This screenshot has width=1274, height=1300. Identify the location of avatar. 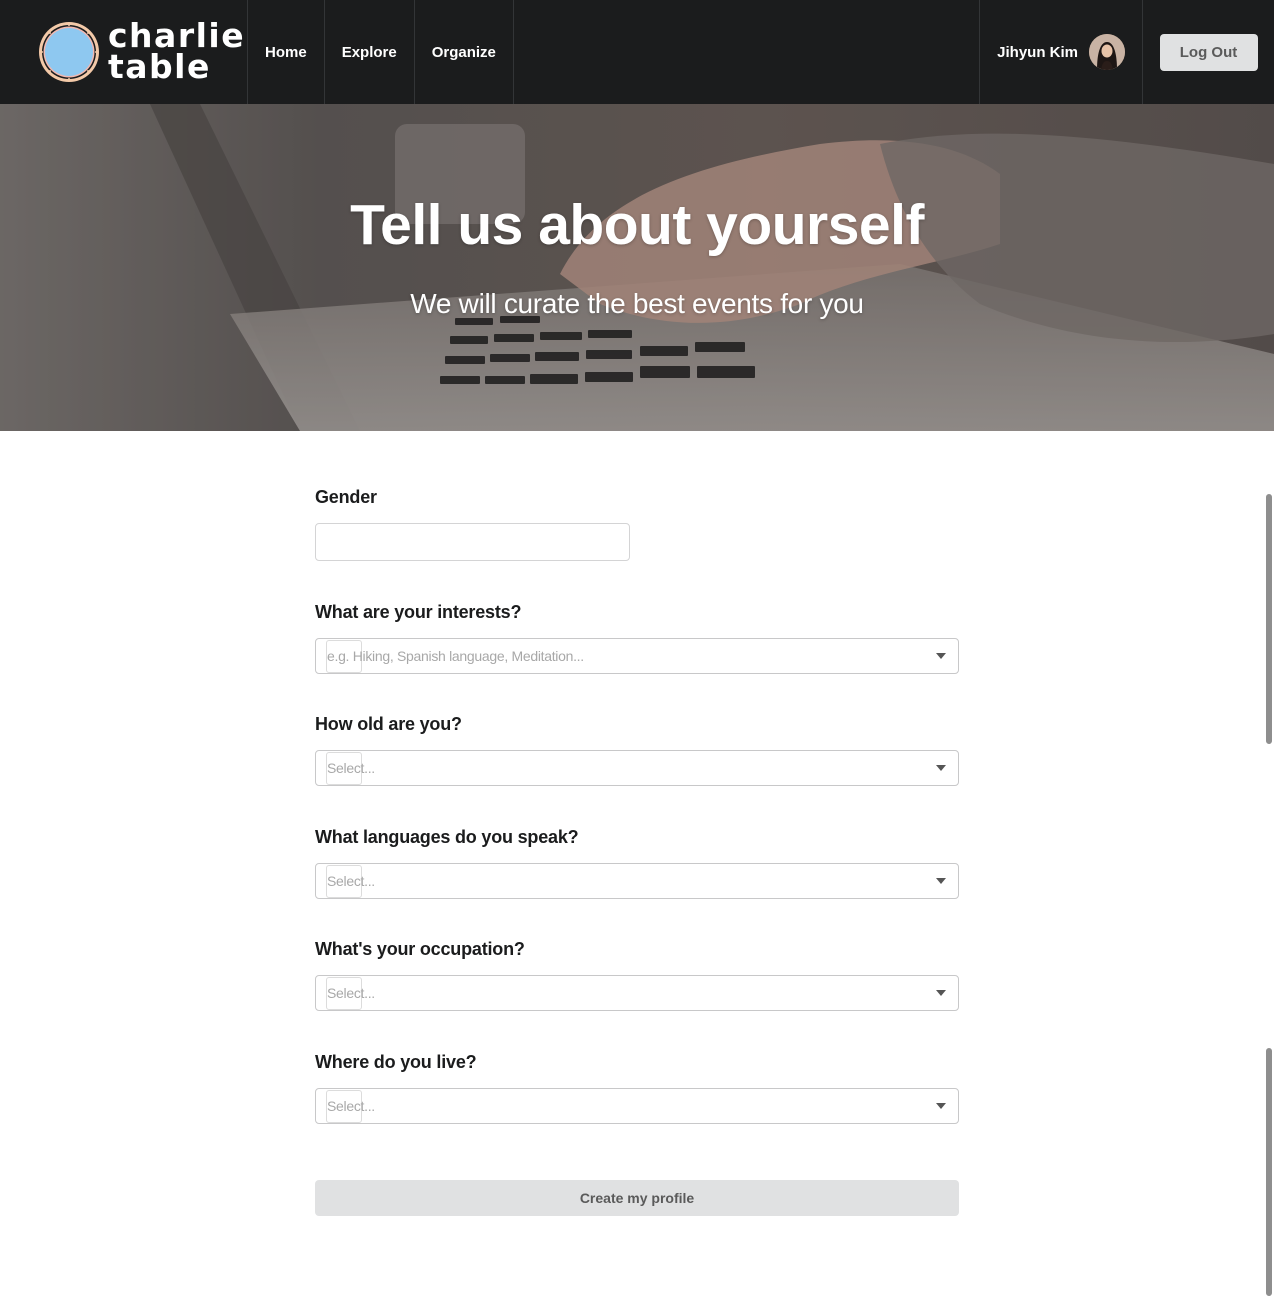
(1107, 52).